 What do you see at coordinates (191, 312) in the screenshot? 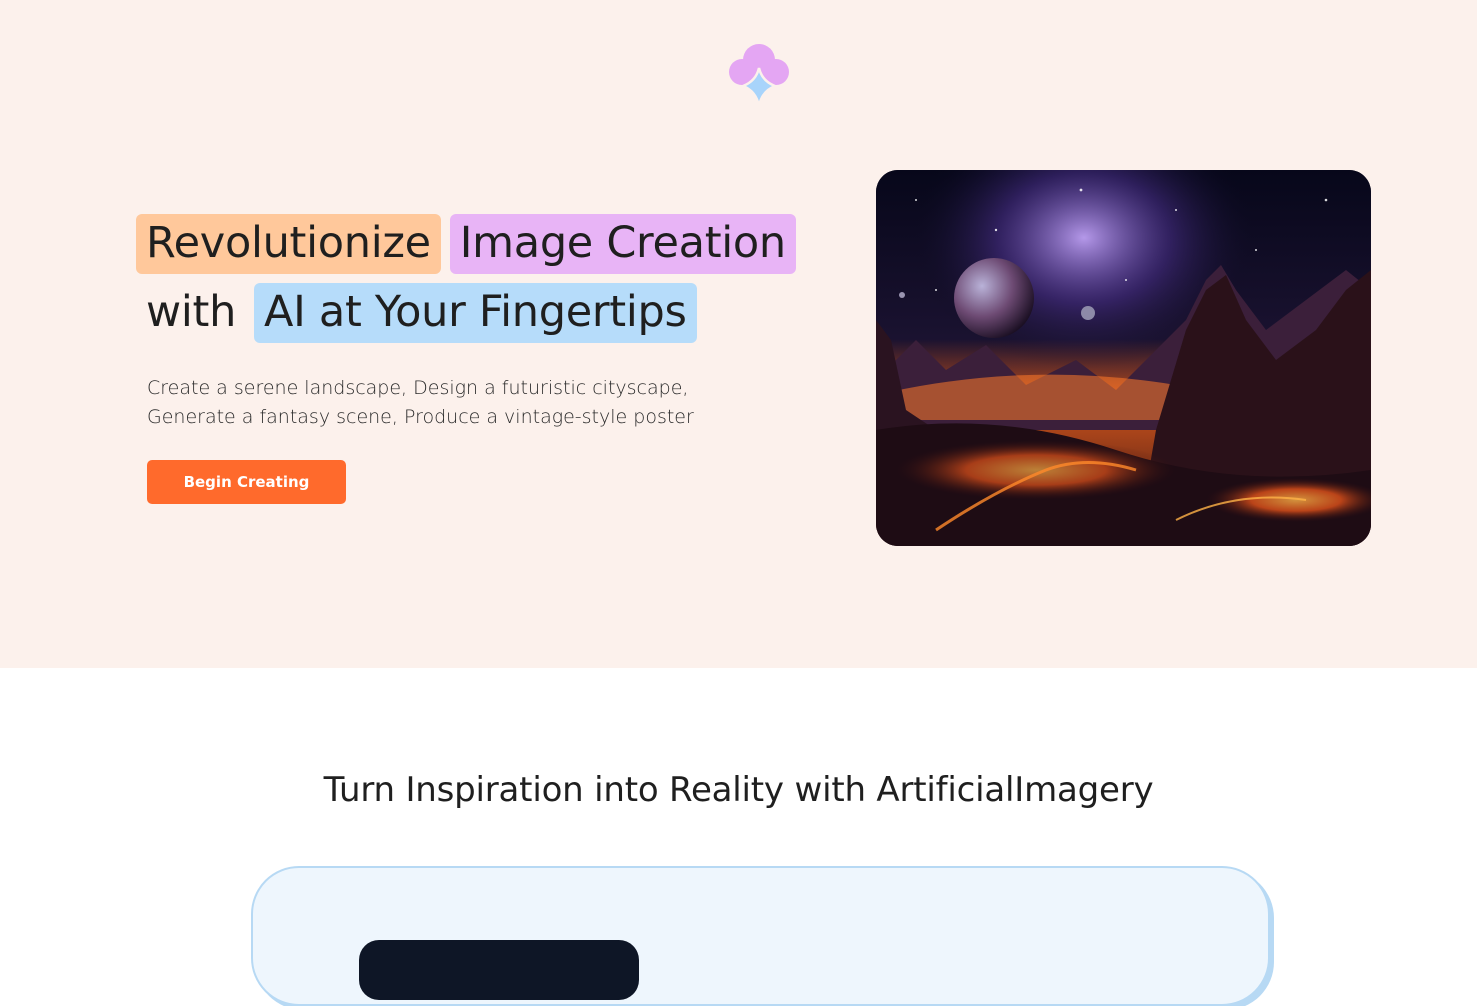
I see `headline-text-with: with` at bounding box center [191, 312].